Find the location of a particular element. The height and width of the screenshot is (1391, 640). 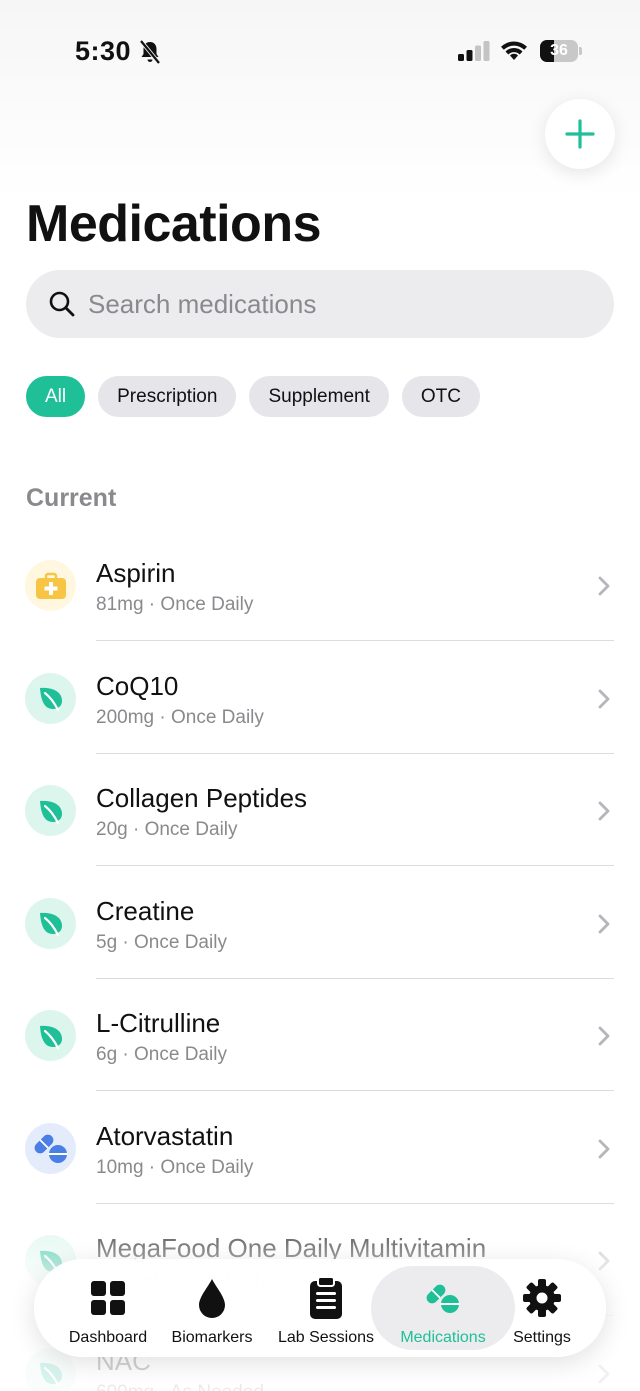

medication-name: Creatine is located at coordinates (145, 910).